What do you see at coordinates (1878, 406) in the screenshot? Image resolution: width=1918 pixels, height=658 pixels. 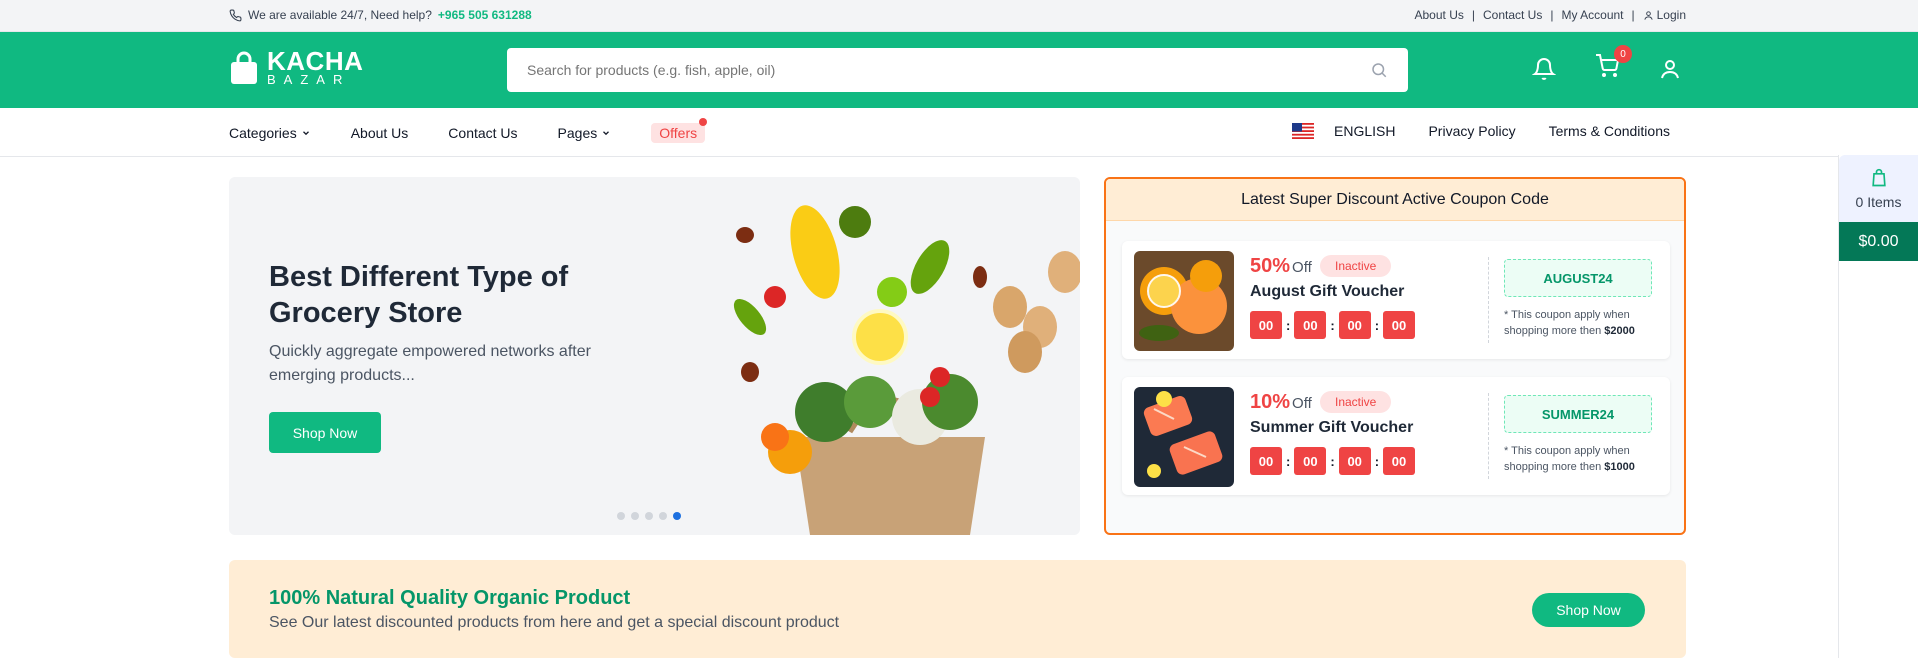 I see `floating-cart: 0 Items $0.00` at bounding box center [1878, 406].